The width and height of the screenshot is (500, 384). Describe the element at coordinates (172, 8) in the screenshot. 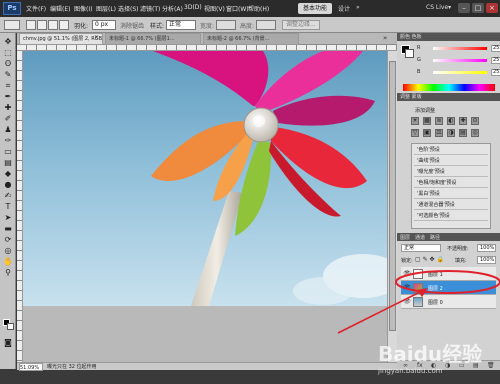

I see `menu-analysis: 分析(A)` at that location.